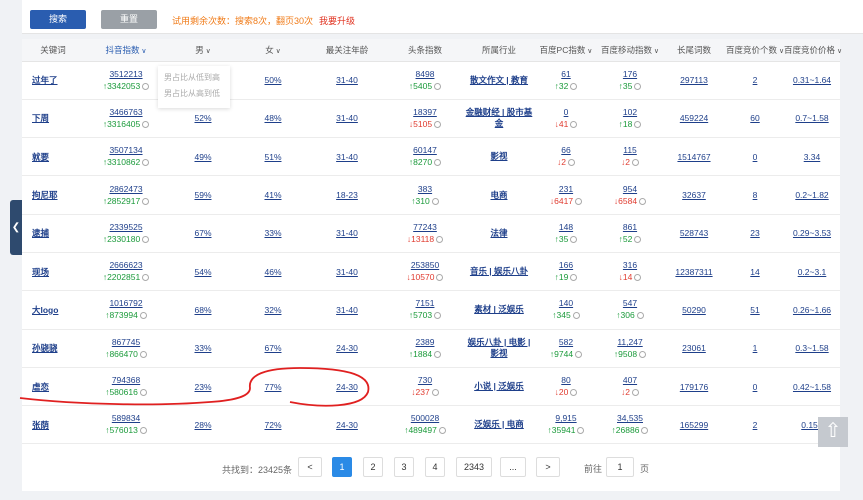 The height and width of the screenshot is (500, 863). Describe the element at coordinates (310, 467) in the screenshot. I see `prev-page-button: <` at that location.